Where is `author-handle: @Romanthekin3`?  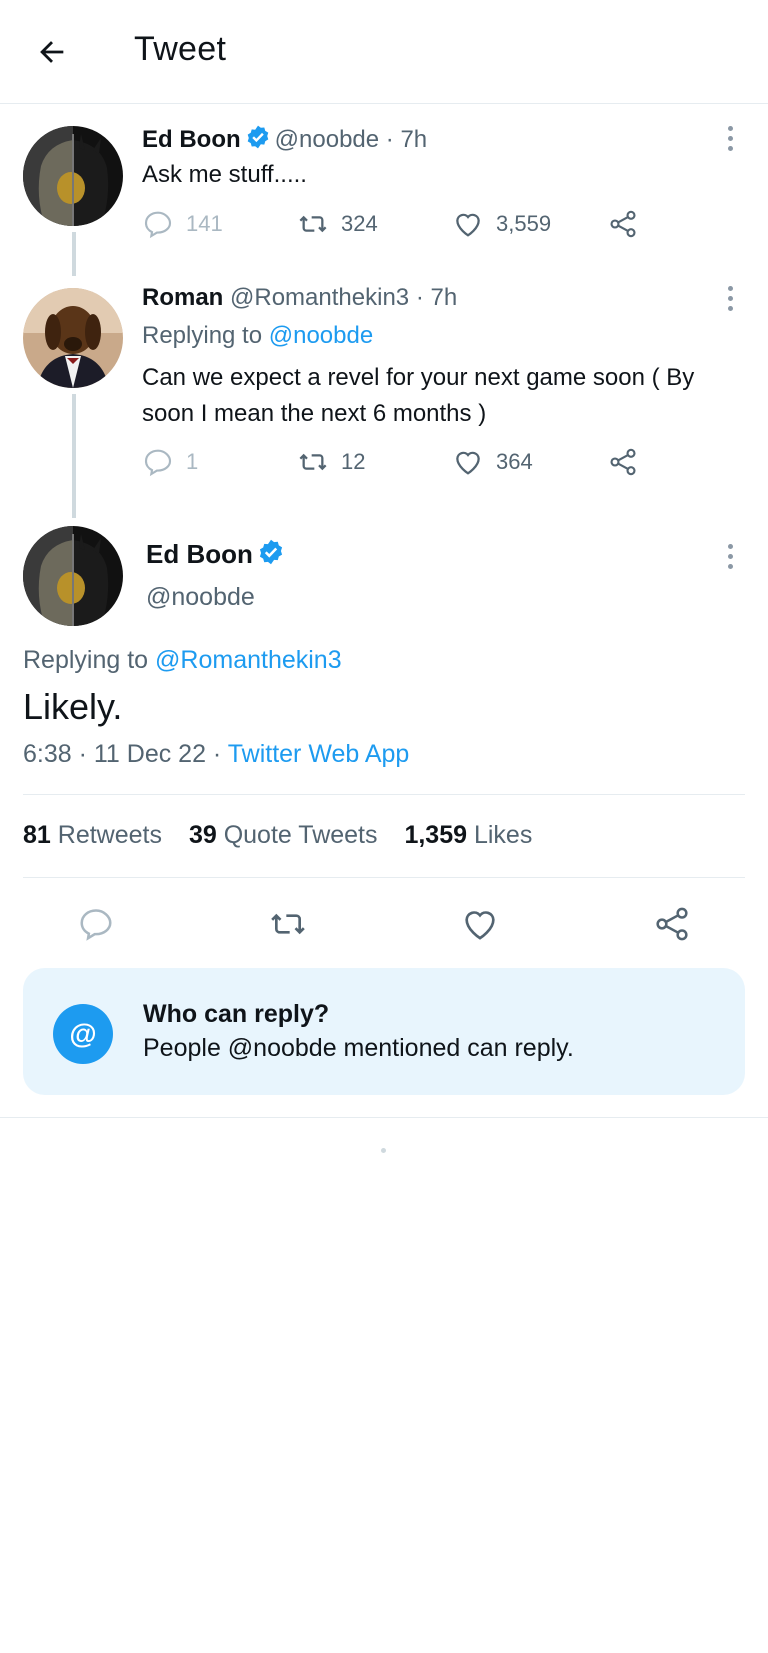 author-handle: @Romanthekin3 is located at coordinates (320, 297).